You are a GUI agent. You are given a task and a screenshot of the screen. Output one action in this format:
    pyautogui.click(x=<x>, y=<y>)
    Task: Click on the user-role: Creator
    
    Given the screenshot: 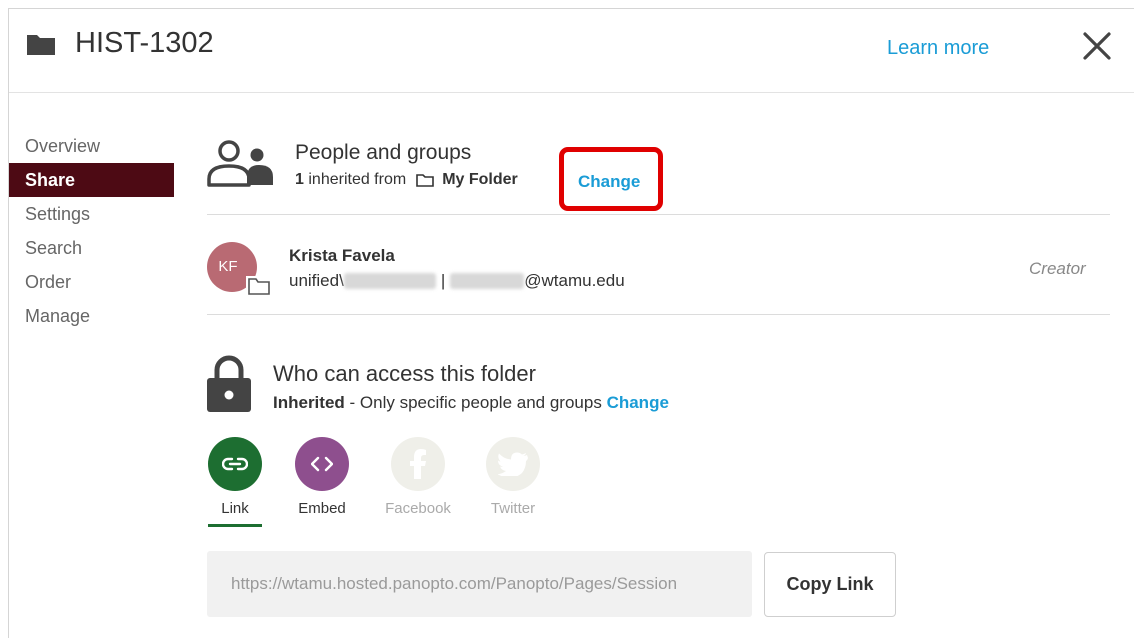 What is the action you would take?
    pyautogui.click(x=1057, y=268)
    